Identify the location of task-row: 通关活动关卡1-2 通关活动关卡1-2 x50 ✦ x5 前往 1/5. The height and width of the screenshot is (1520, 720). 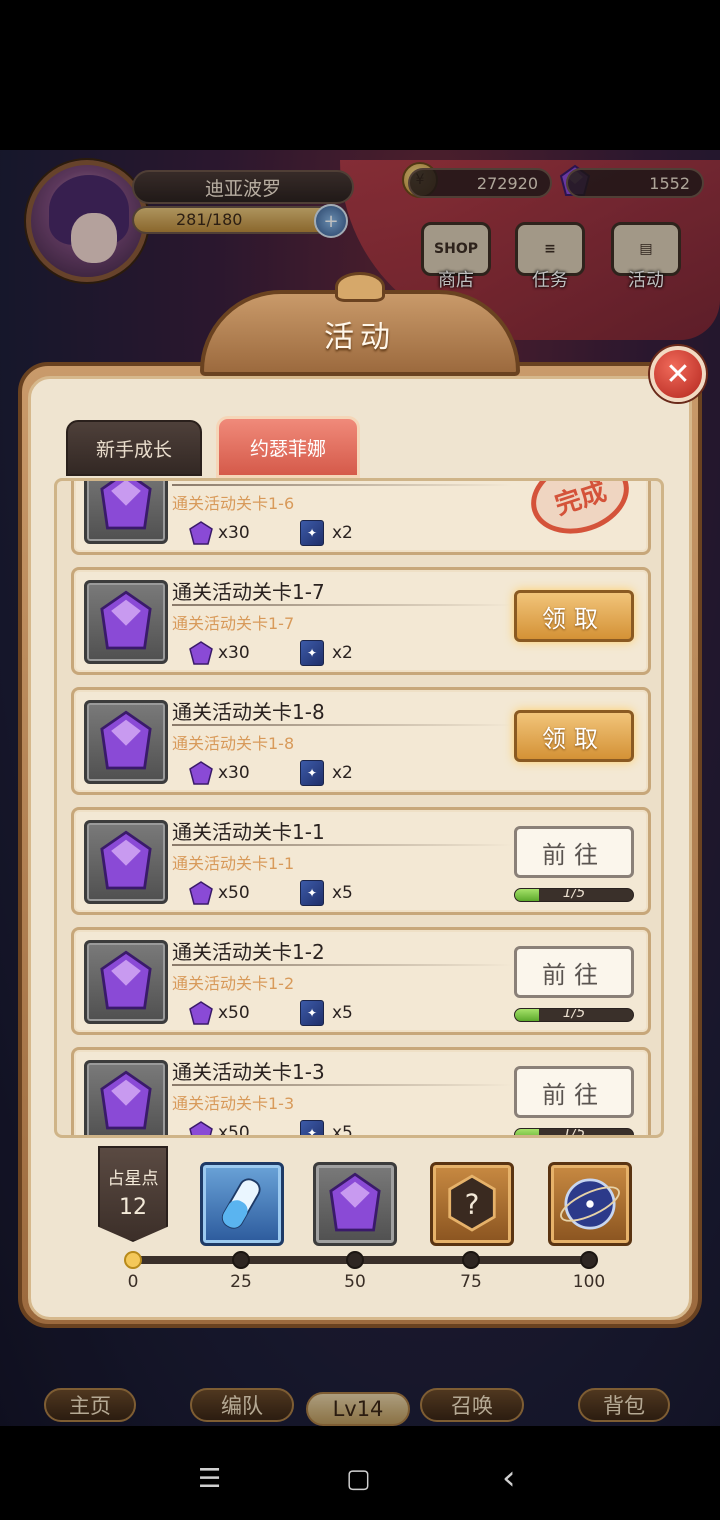
(361, 981).